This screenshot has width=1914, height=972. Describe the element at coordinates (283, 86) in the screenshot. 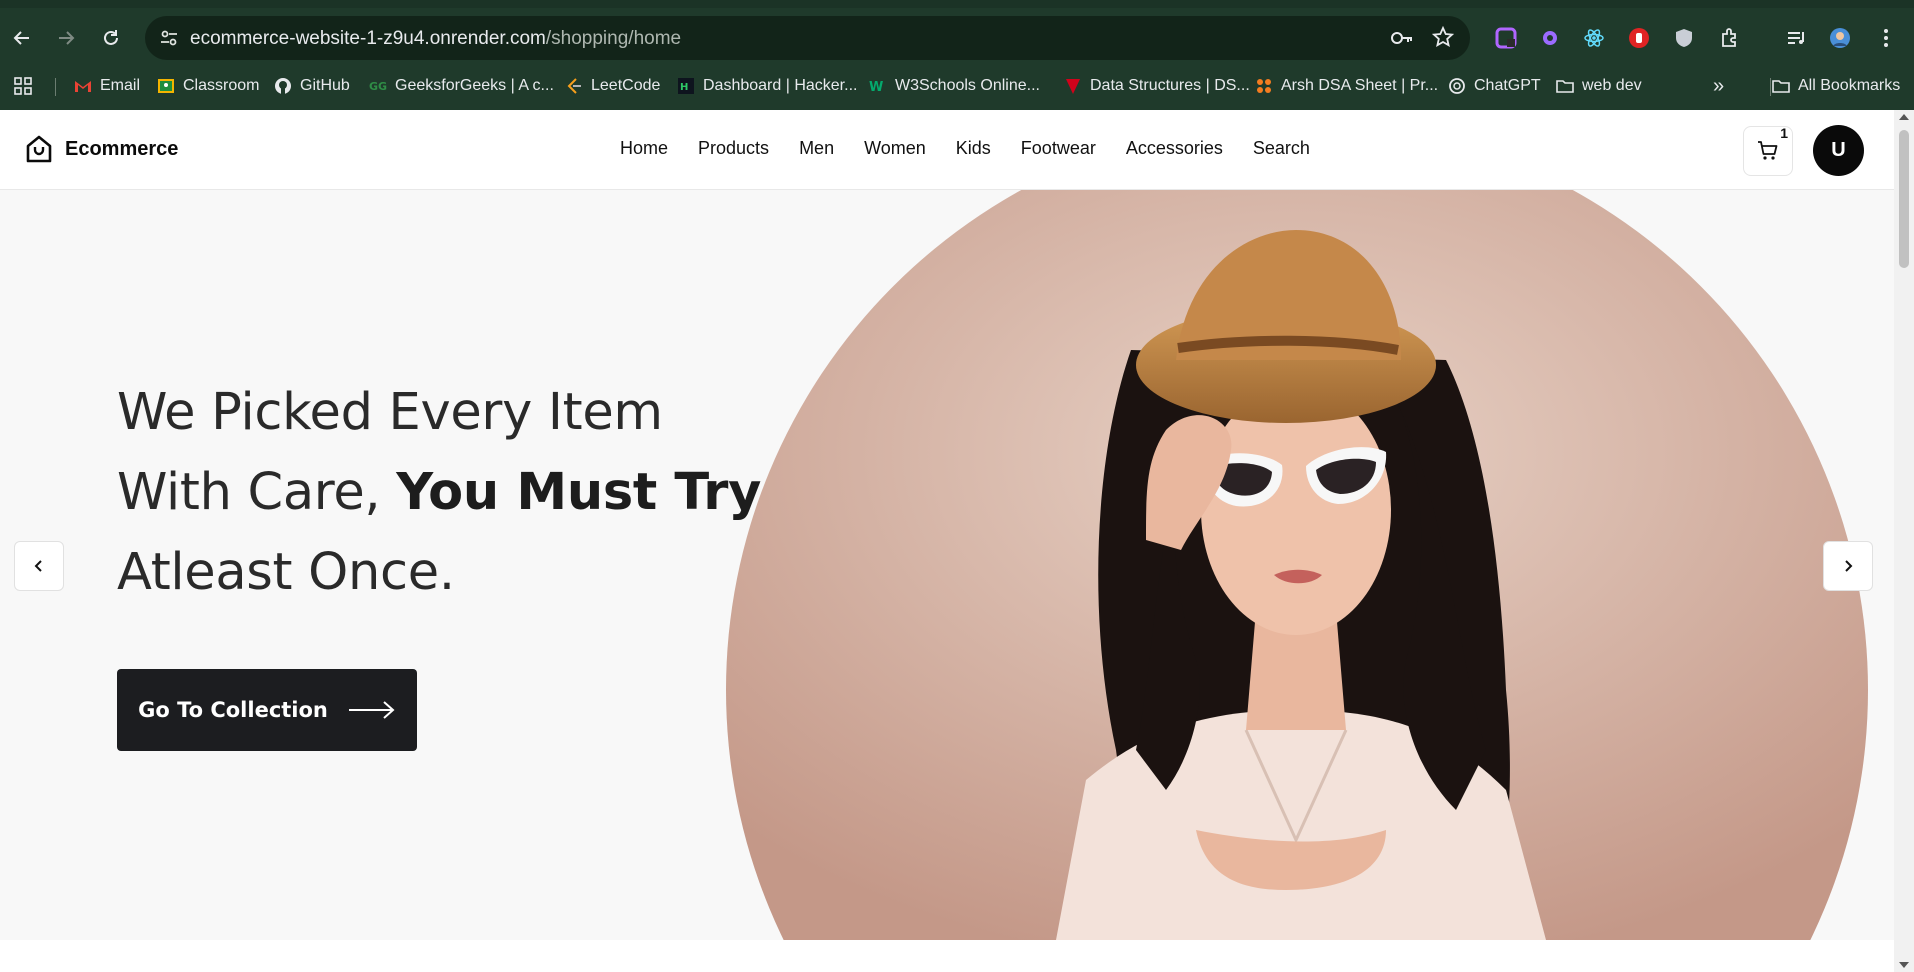

I see `github-icon` at that location.